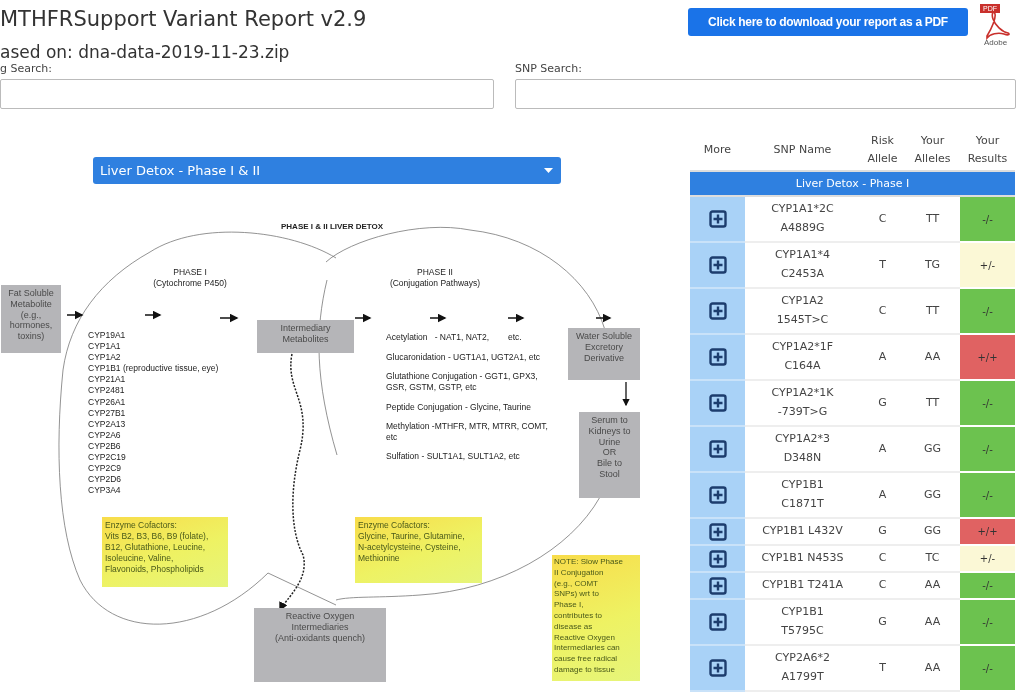  I want to click on table-cell: CYP1A1*4 C2453A, so click(802, 266).